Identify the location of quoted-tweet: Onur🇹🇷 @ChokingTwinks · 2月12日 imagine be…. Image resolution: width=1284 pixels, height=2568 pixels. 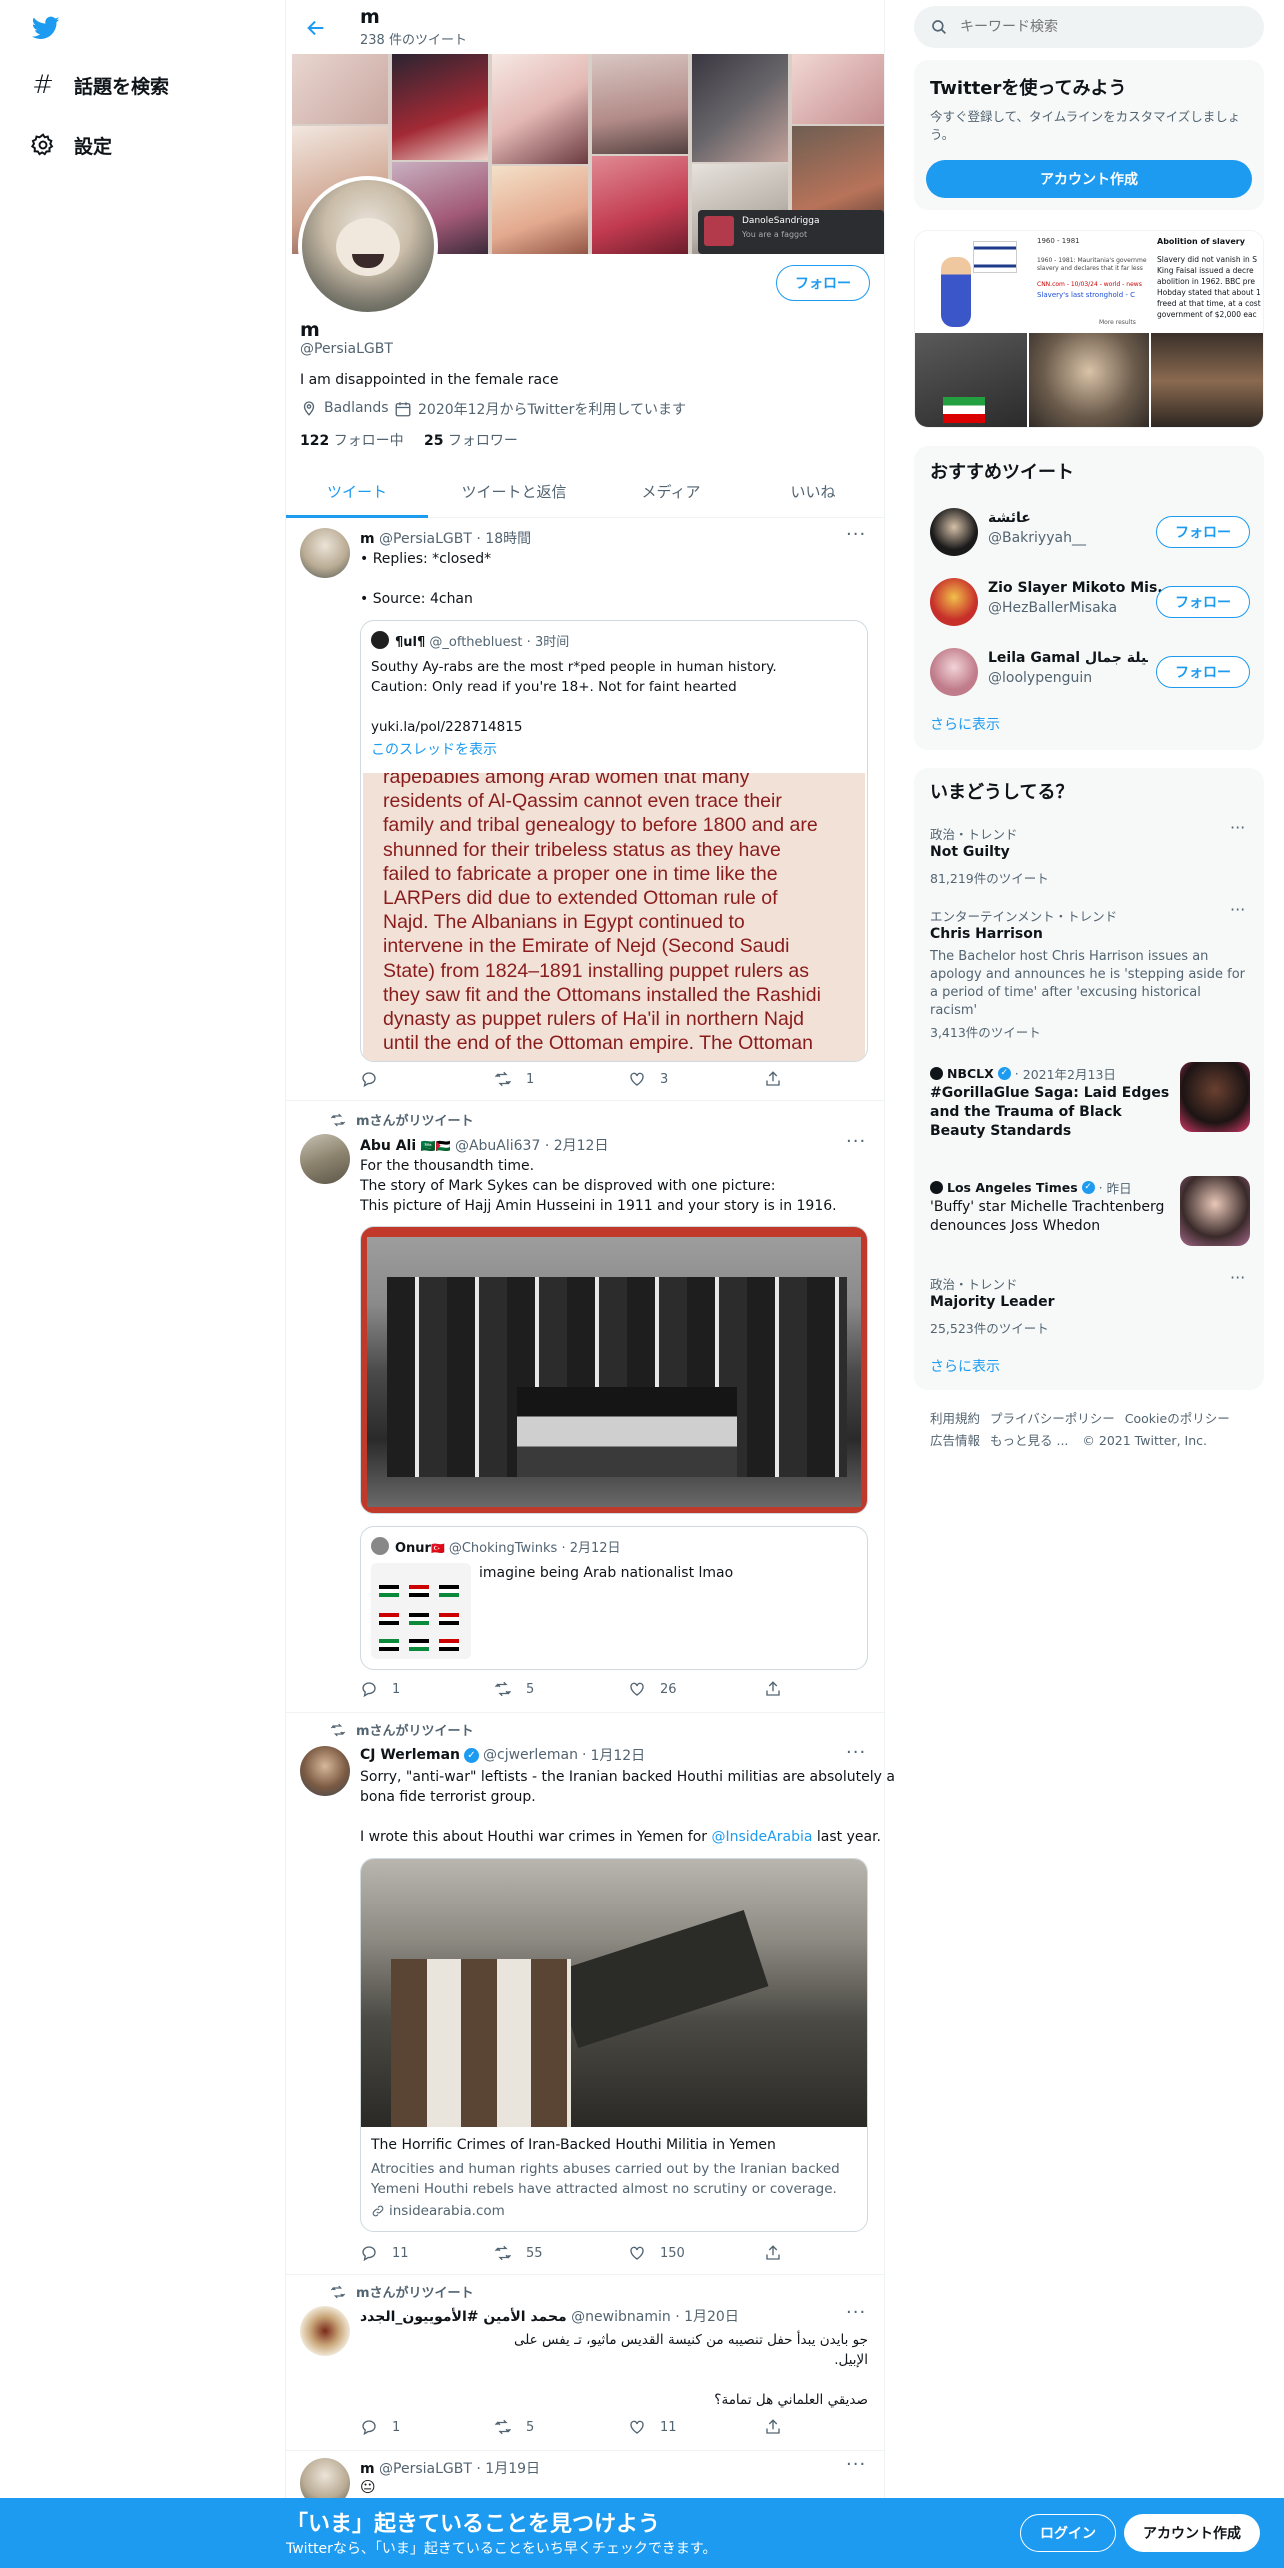
(614, 1598).